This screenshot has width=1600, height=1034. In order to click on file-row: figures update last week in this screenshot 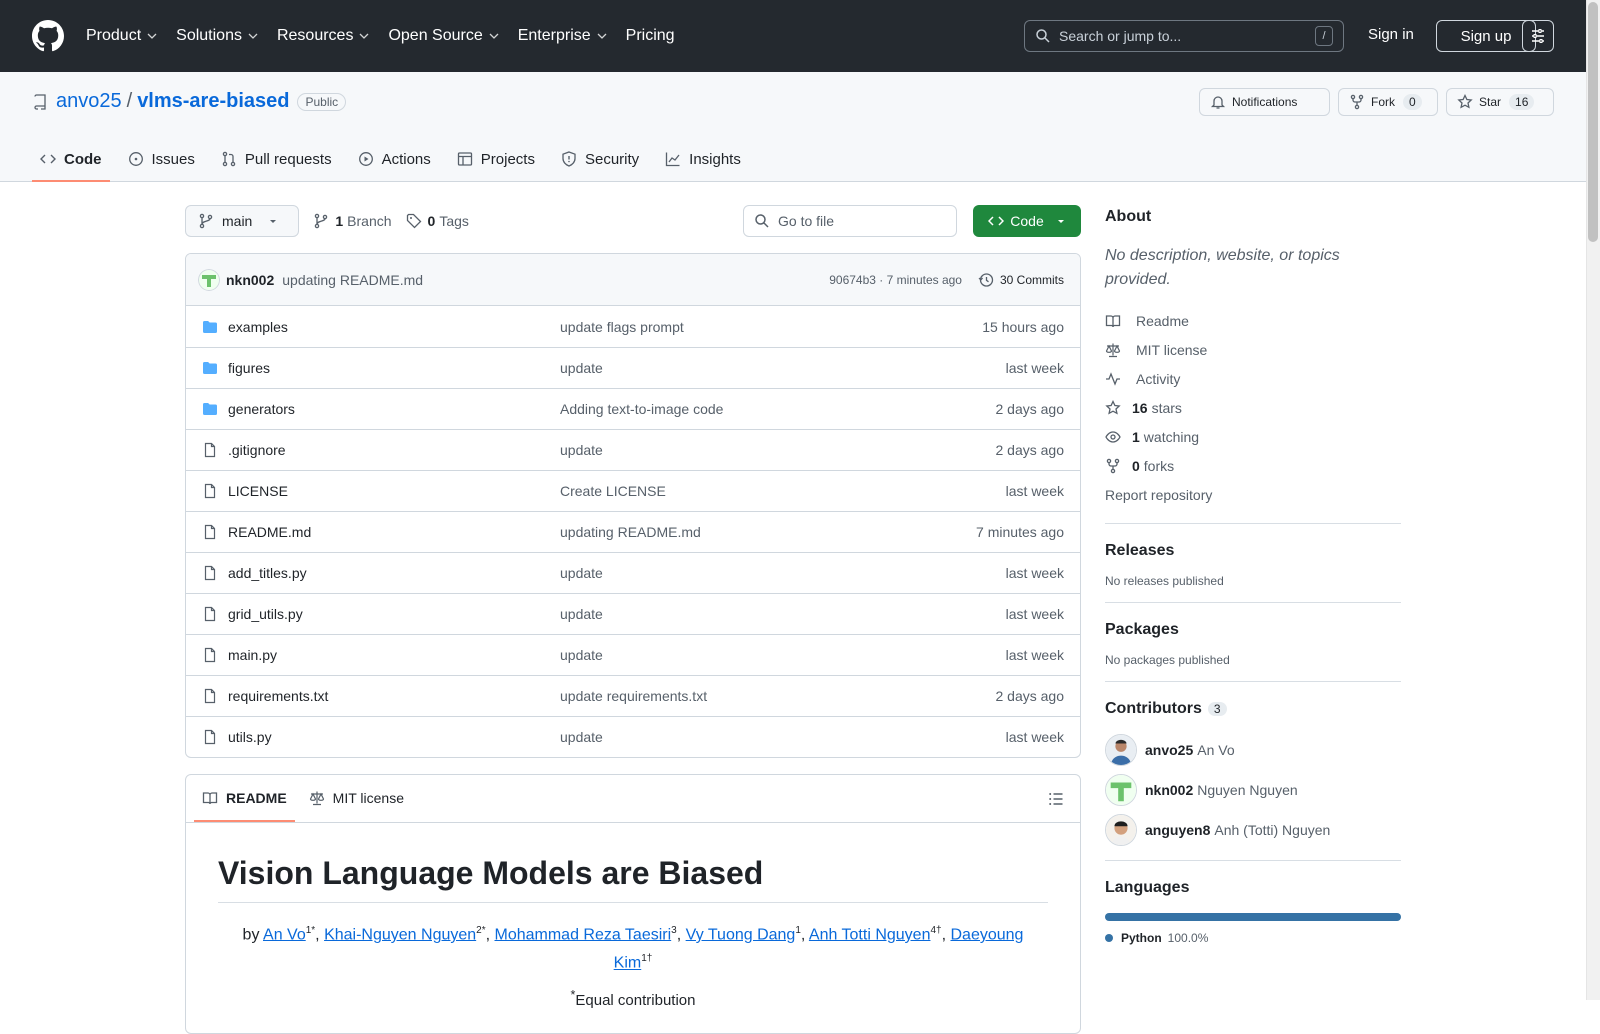, I will do `click(633, 367)`.